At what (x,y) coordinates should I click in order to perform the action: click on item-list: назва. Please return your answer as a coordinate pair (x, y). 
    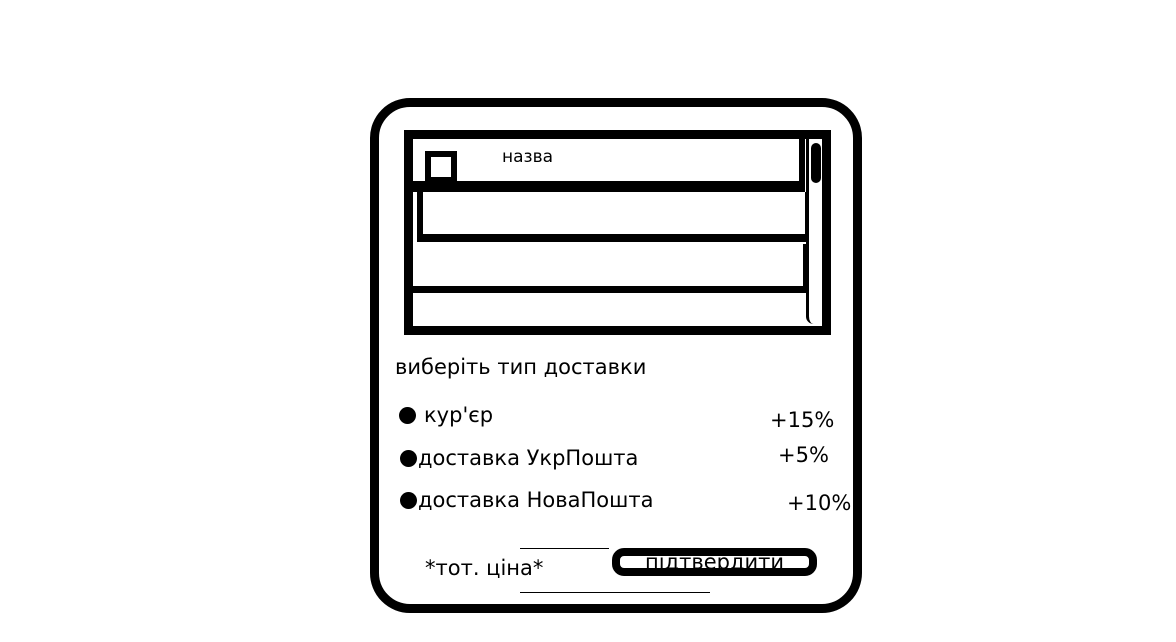
    Looking at the image, I should click on (617, 232).